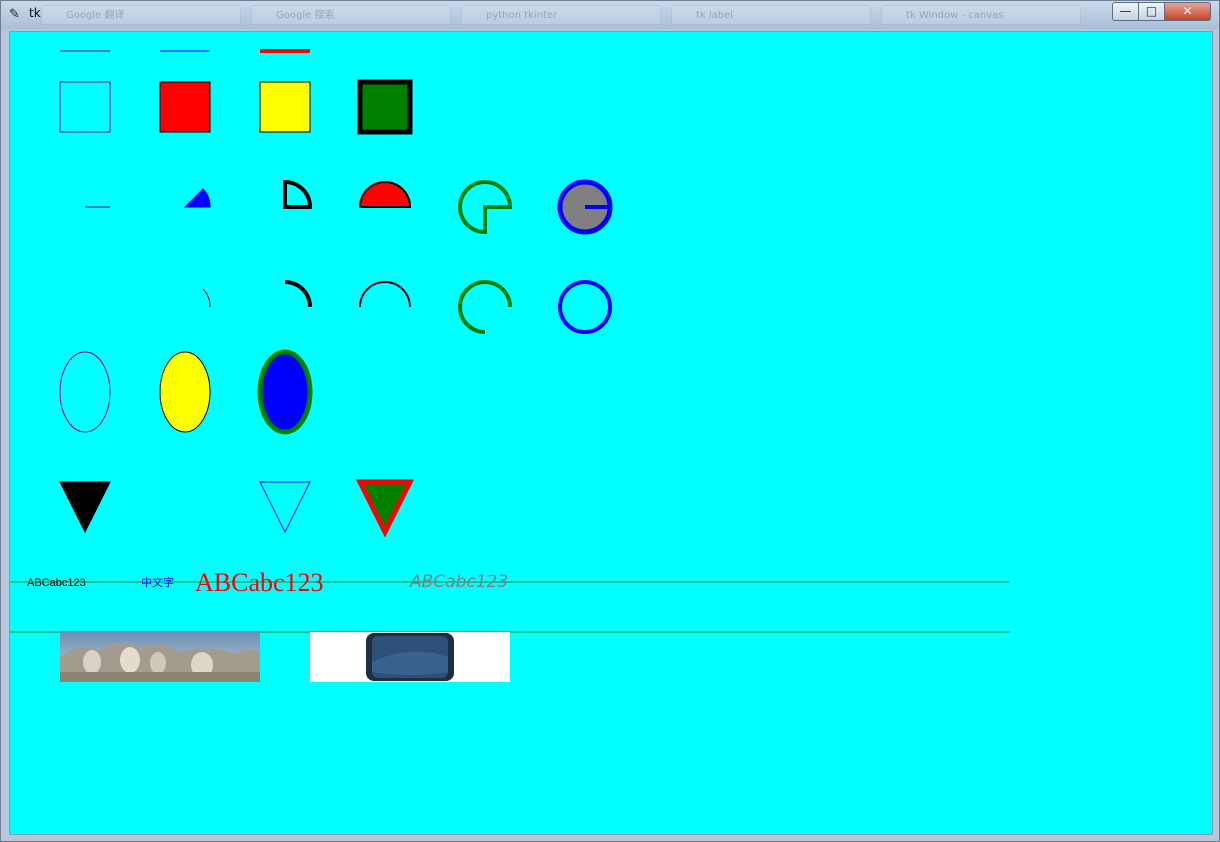 The image size is (1220, 842). Describe the element at coordinates (85, 107) in the screenshot. I see `rectangle-outline` at that location.